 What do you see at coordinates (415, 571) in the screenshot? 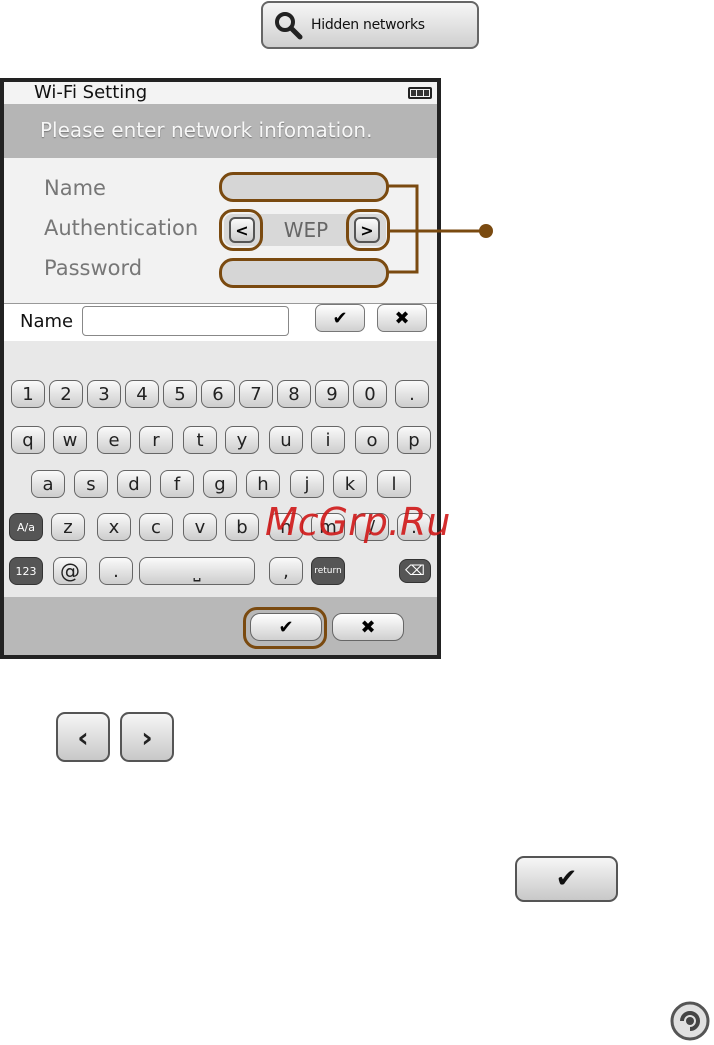
I see `backspace-key: ⌫` at bounding box center [415, 571].